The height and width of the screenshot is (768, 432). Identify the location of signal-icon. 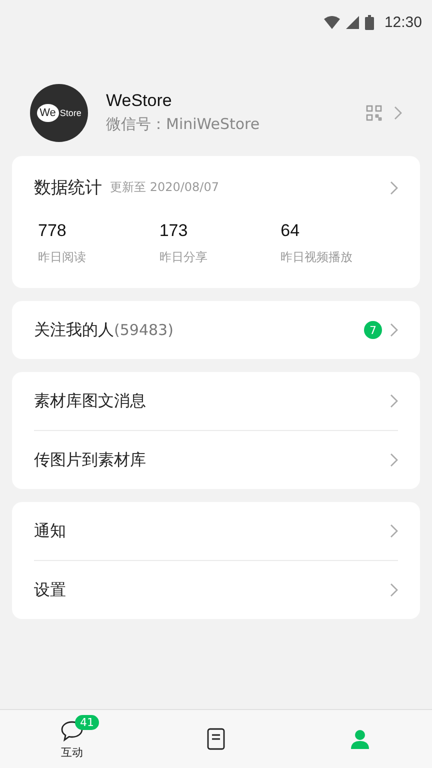
(353, 22).